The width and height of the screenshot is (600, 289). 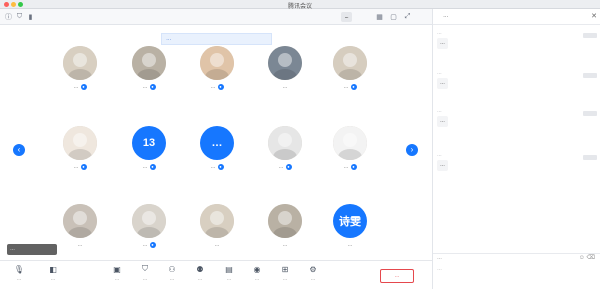 I want to click on avatar: 诗雯, so click(x=350, y=221).